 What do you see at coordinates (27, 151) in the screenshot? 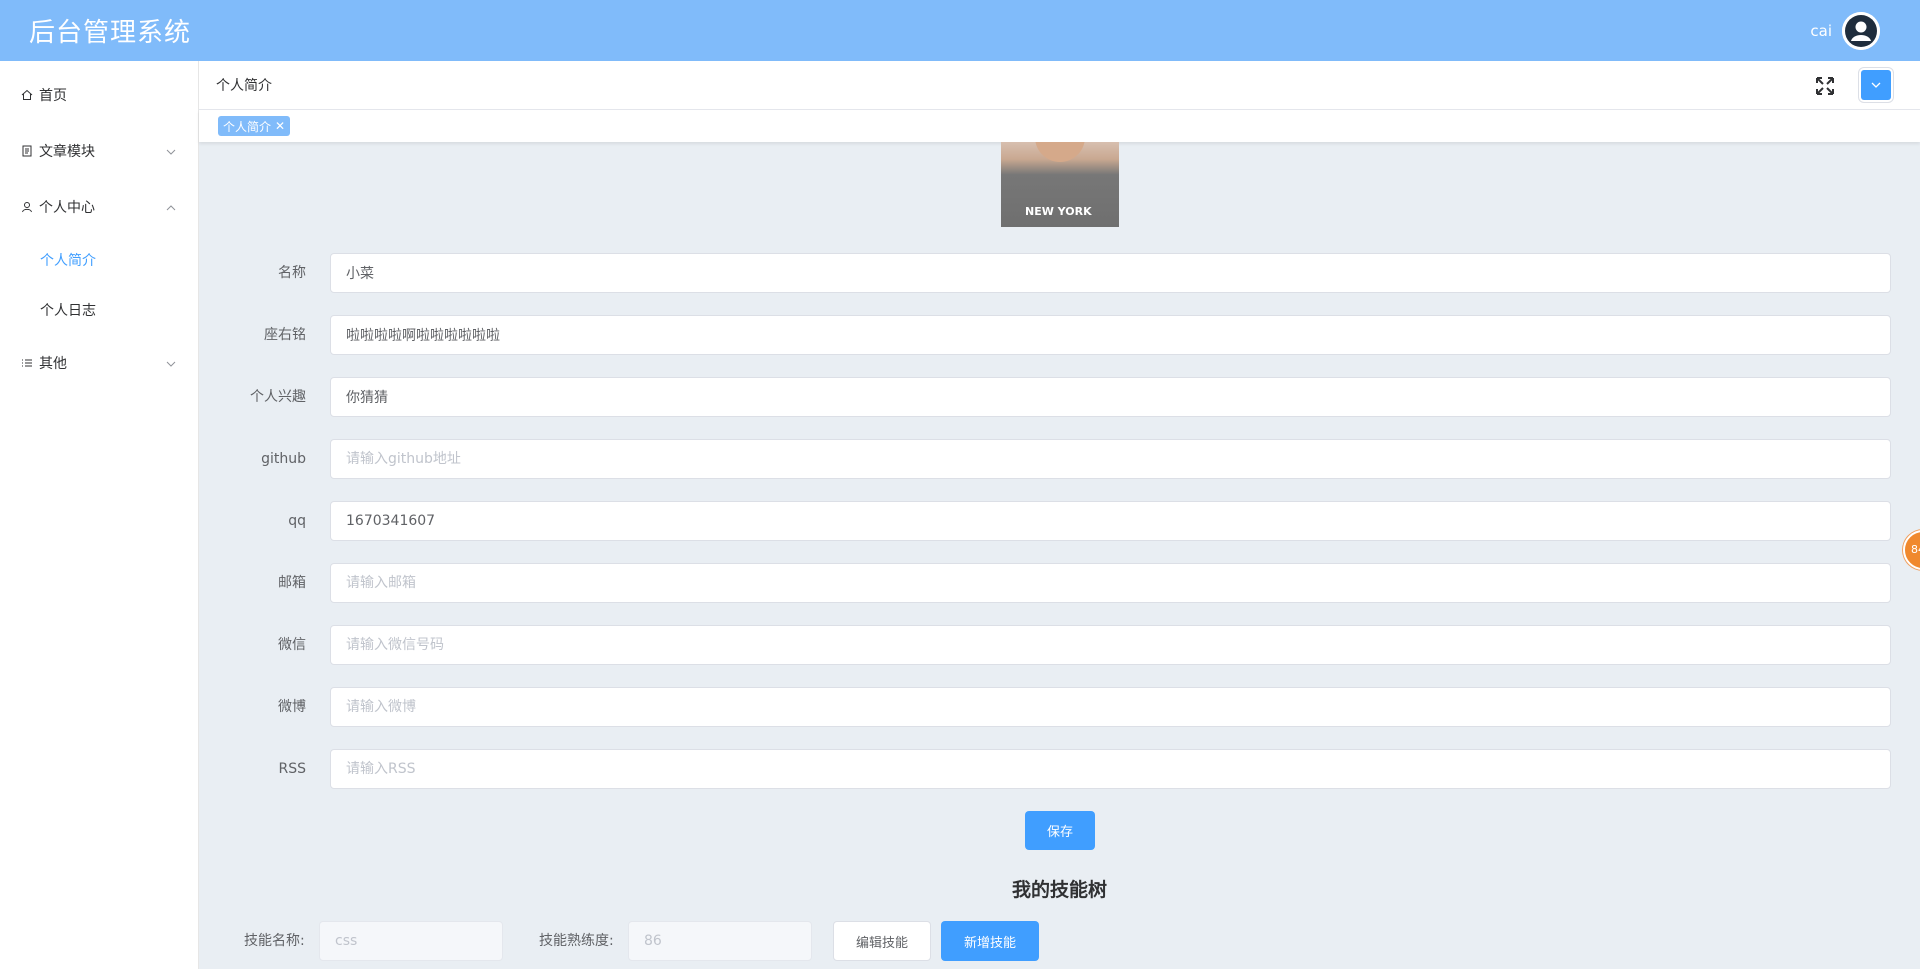
I see `document-icon` at bounding box center [27, 151].